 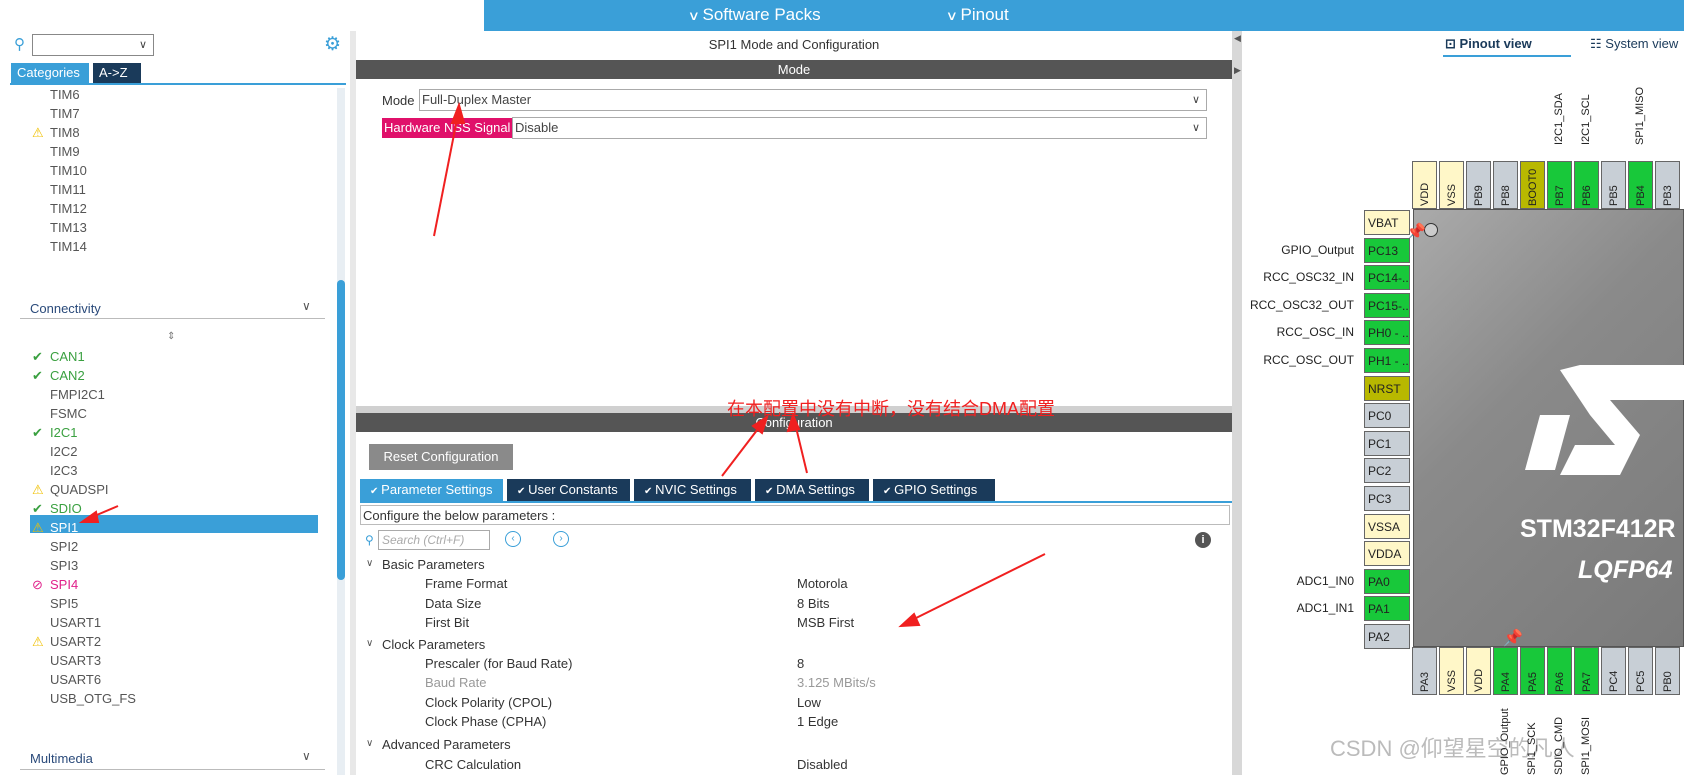 I want to click on pin-pb3: PB3, so click(x=1667, y=185).